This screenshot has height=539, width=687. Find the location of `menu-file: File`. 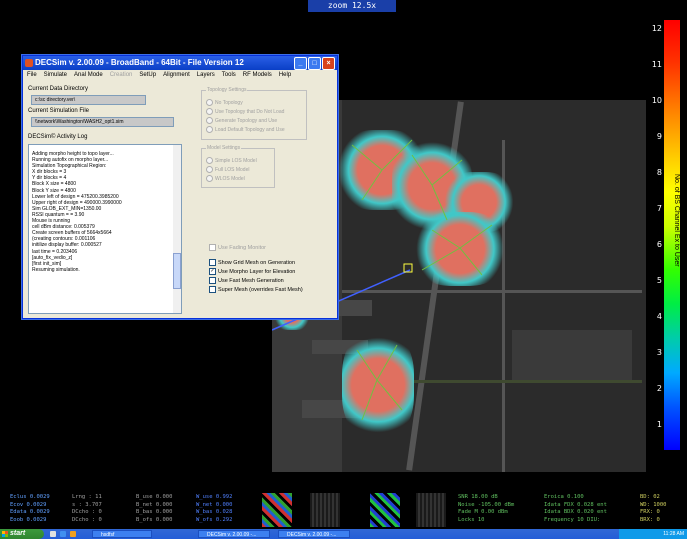

menu-file: File is located at coordinates (32, 75).